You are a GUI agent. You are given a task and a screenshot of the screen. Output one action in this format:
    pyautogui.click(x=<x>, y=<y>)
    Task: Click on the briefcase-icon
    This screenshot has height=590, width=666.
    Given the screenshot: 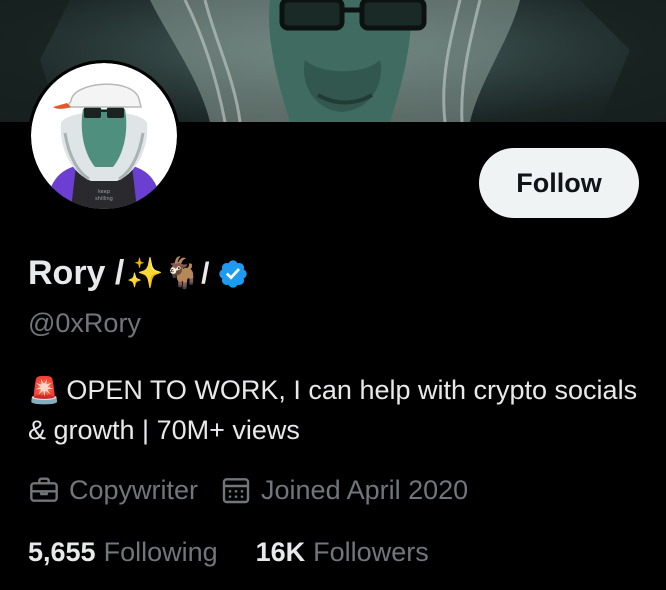 What is the action you would take?
    pyautogui.click(x=44, y=489)
    